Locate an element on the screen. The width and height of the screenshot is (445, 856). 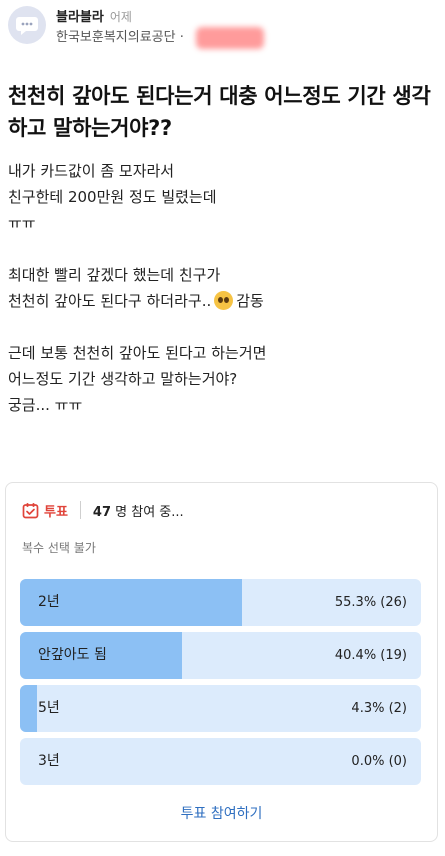
body-line: 내가 카드값이 좀 모자라서 is located at coordinates (91, 171).